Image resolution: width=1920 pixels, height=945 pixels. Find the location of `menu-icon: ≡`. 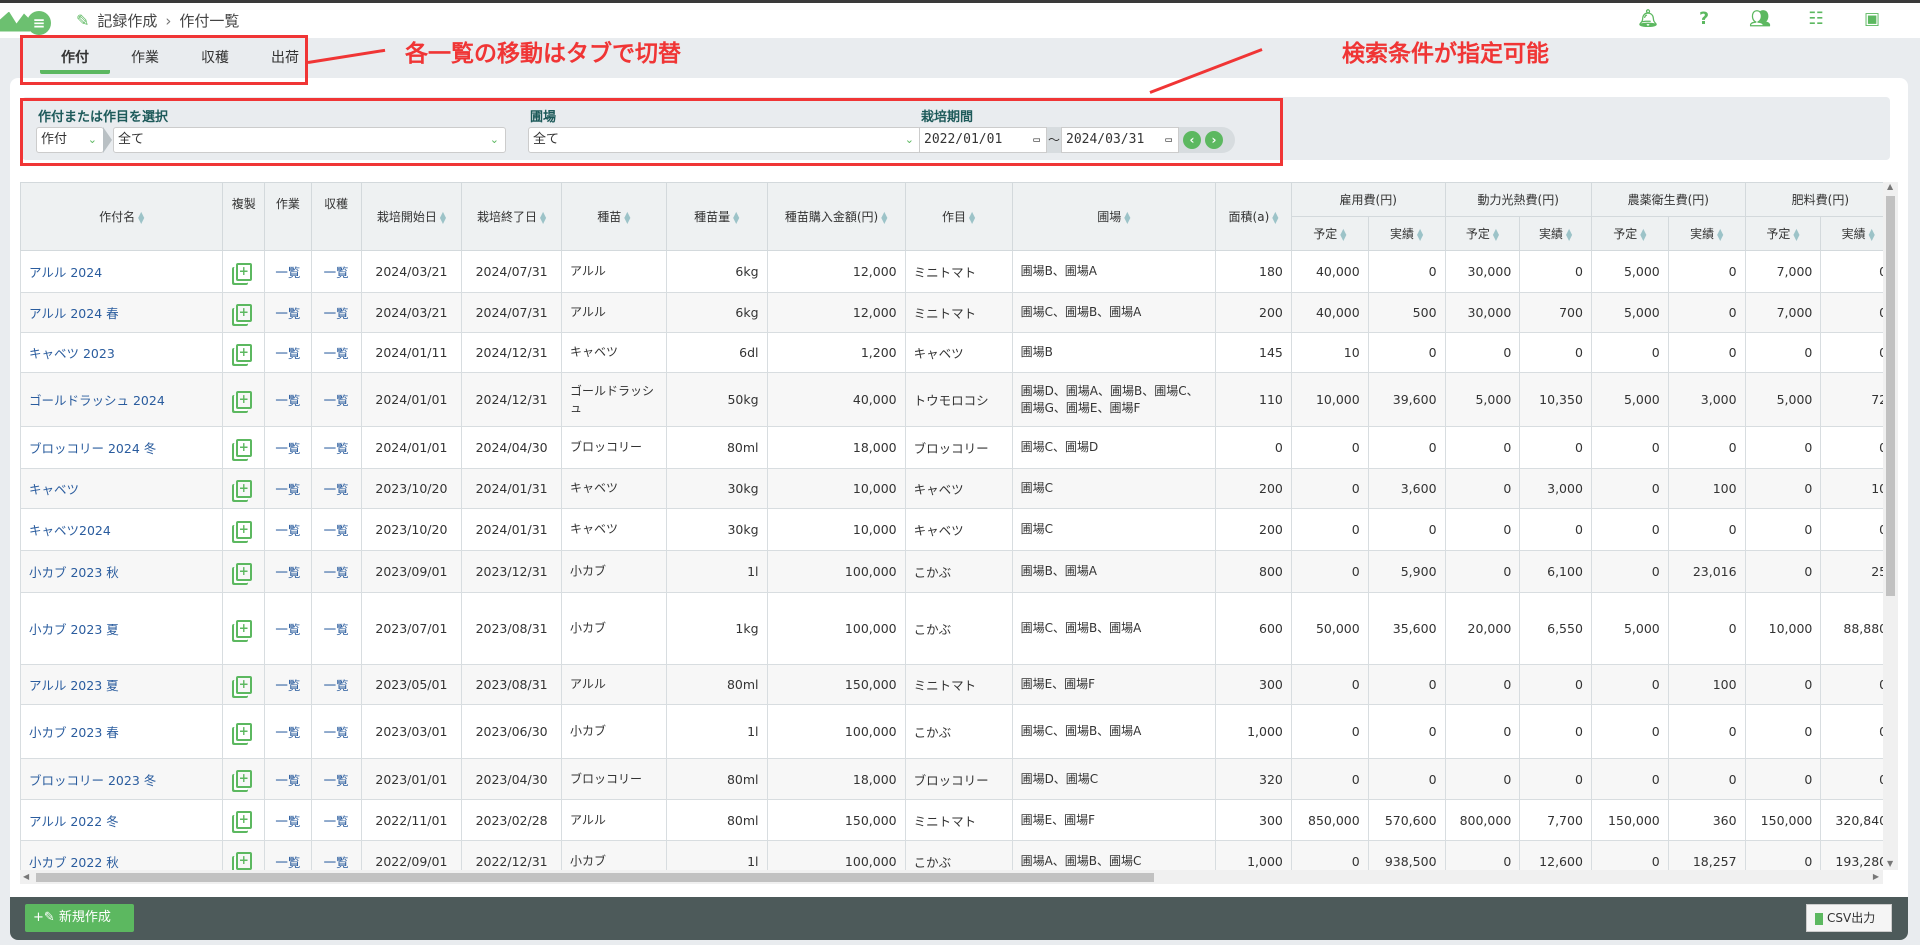

menu-icon: ≡ is located at coordinates (39, 22).